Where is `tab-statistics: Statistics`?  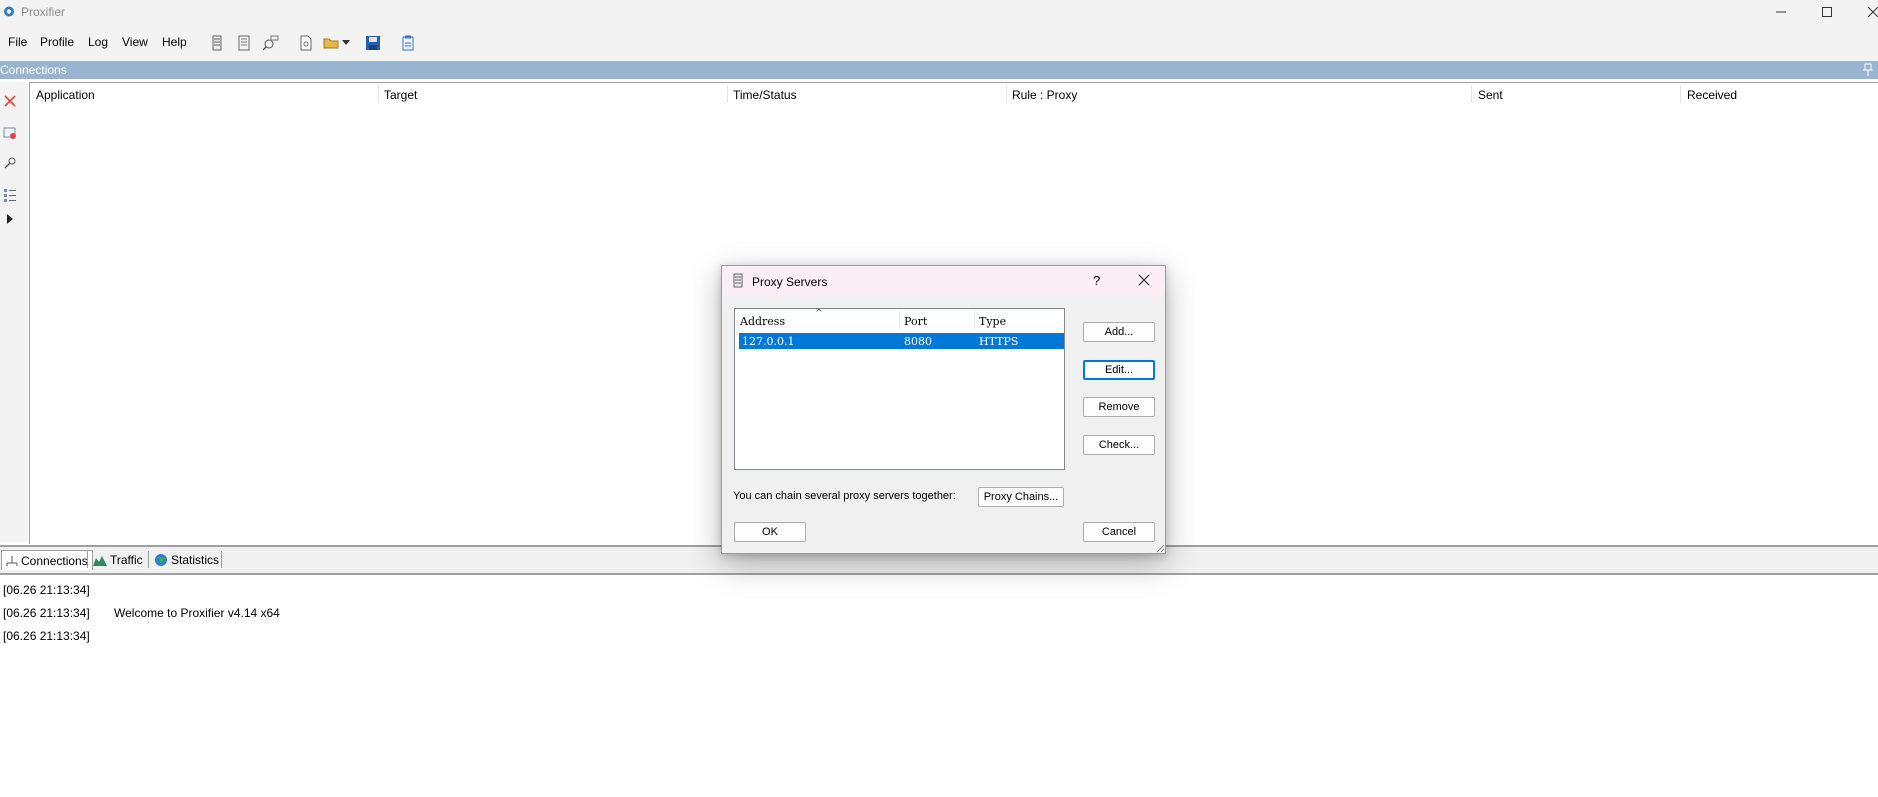
tab-statistics: Statistics is located at coordinates (186, 560).